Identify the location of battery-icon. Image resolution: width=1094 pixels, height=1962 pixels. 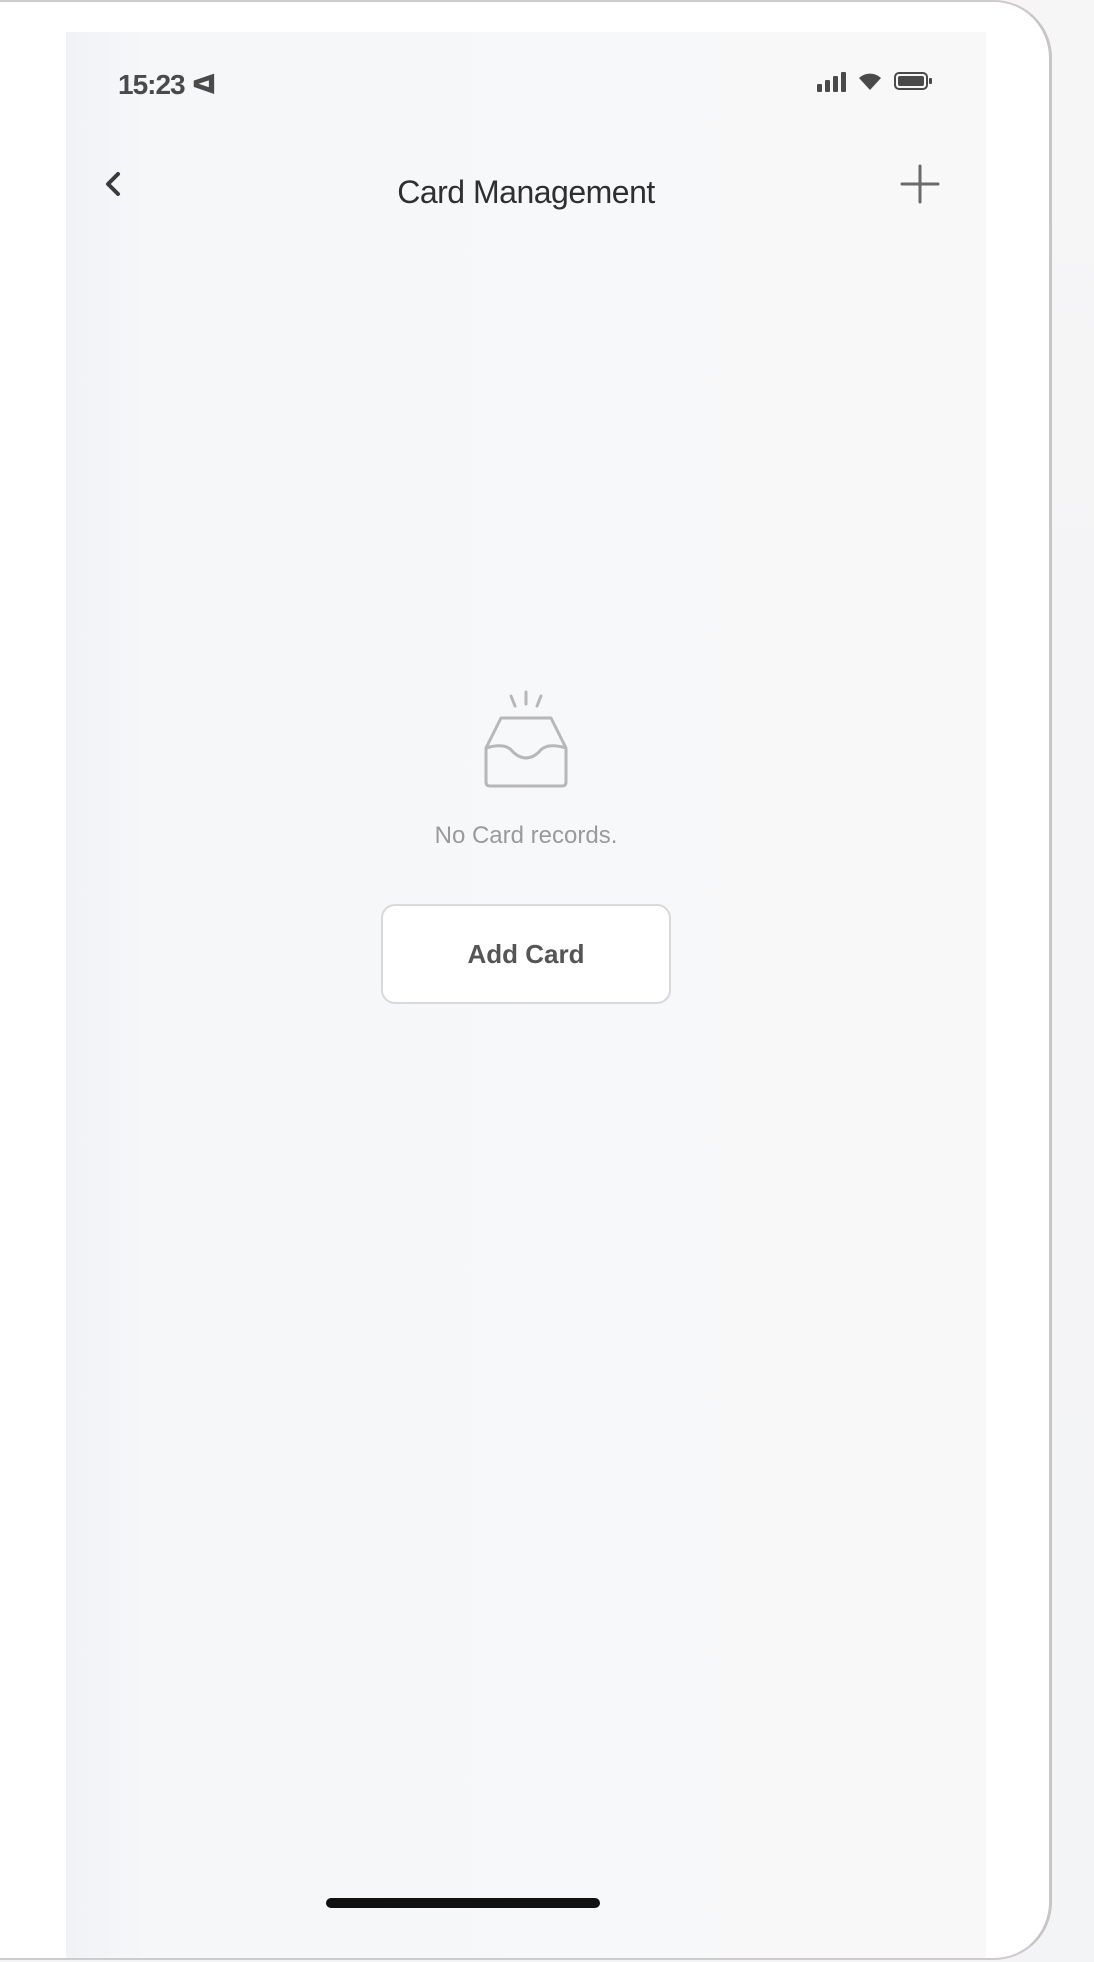
(914, 81).